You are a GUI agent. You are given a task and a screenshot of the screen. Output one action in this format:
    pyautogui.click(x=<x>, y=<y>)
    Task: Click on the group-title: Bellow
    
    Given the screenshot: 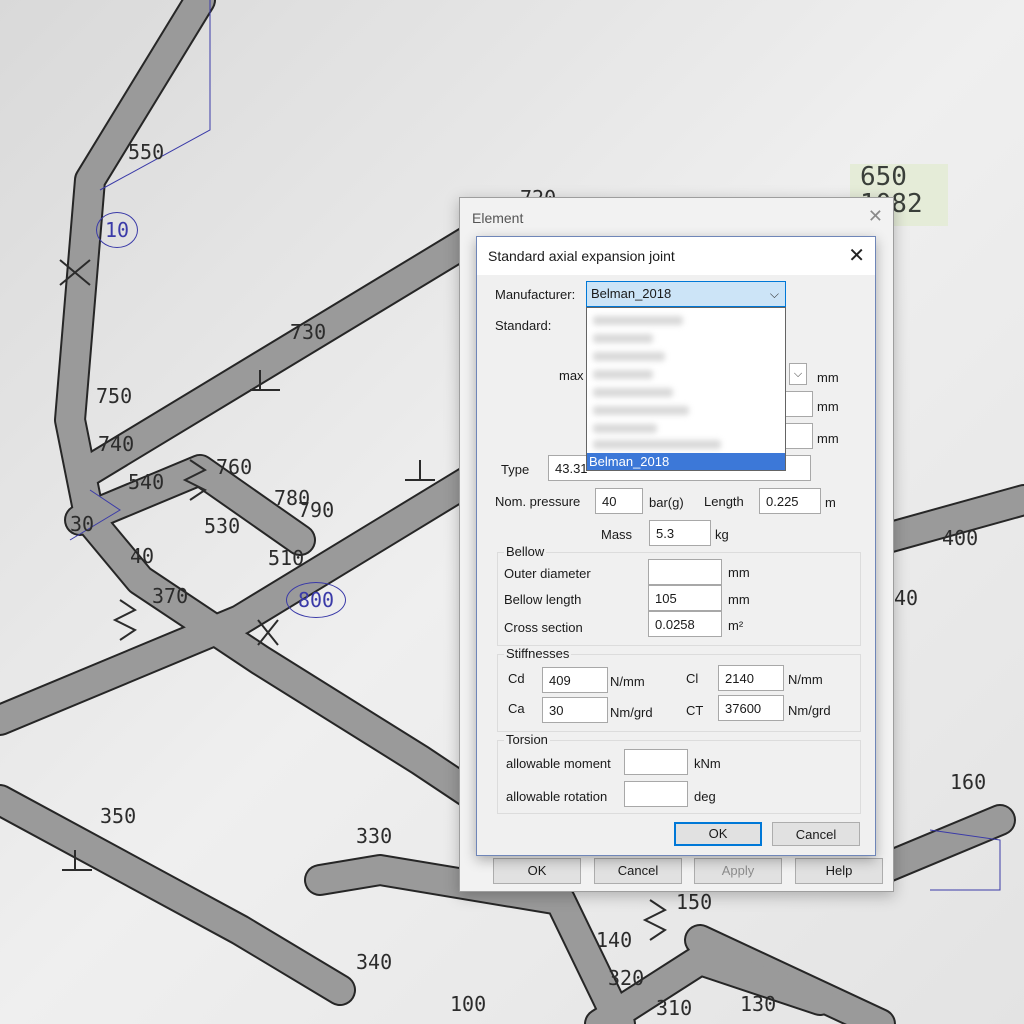 What is the action you would take?
    pyautogui.click(x=525, y=551)
    